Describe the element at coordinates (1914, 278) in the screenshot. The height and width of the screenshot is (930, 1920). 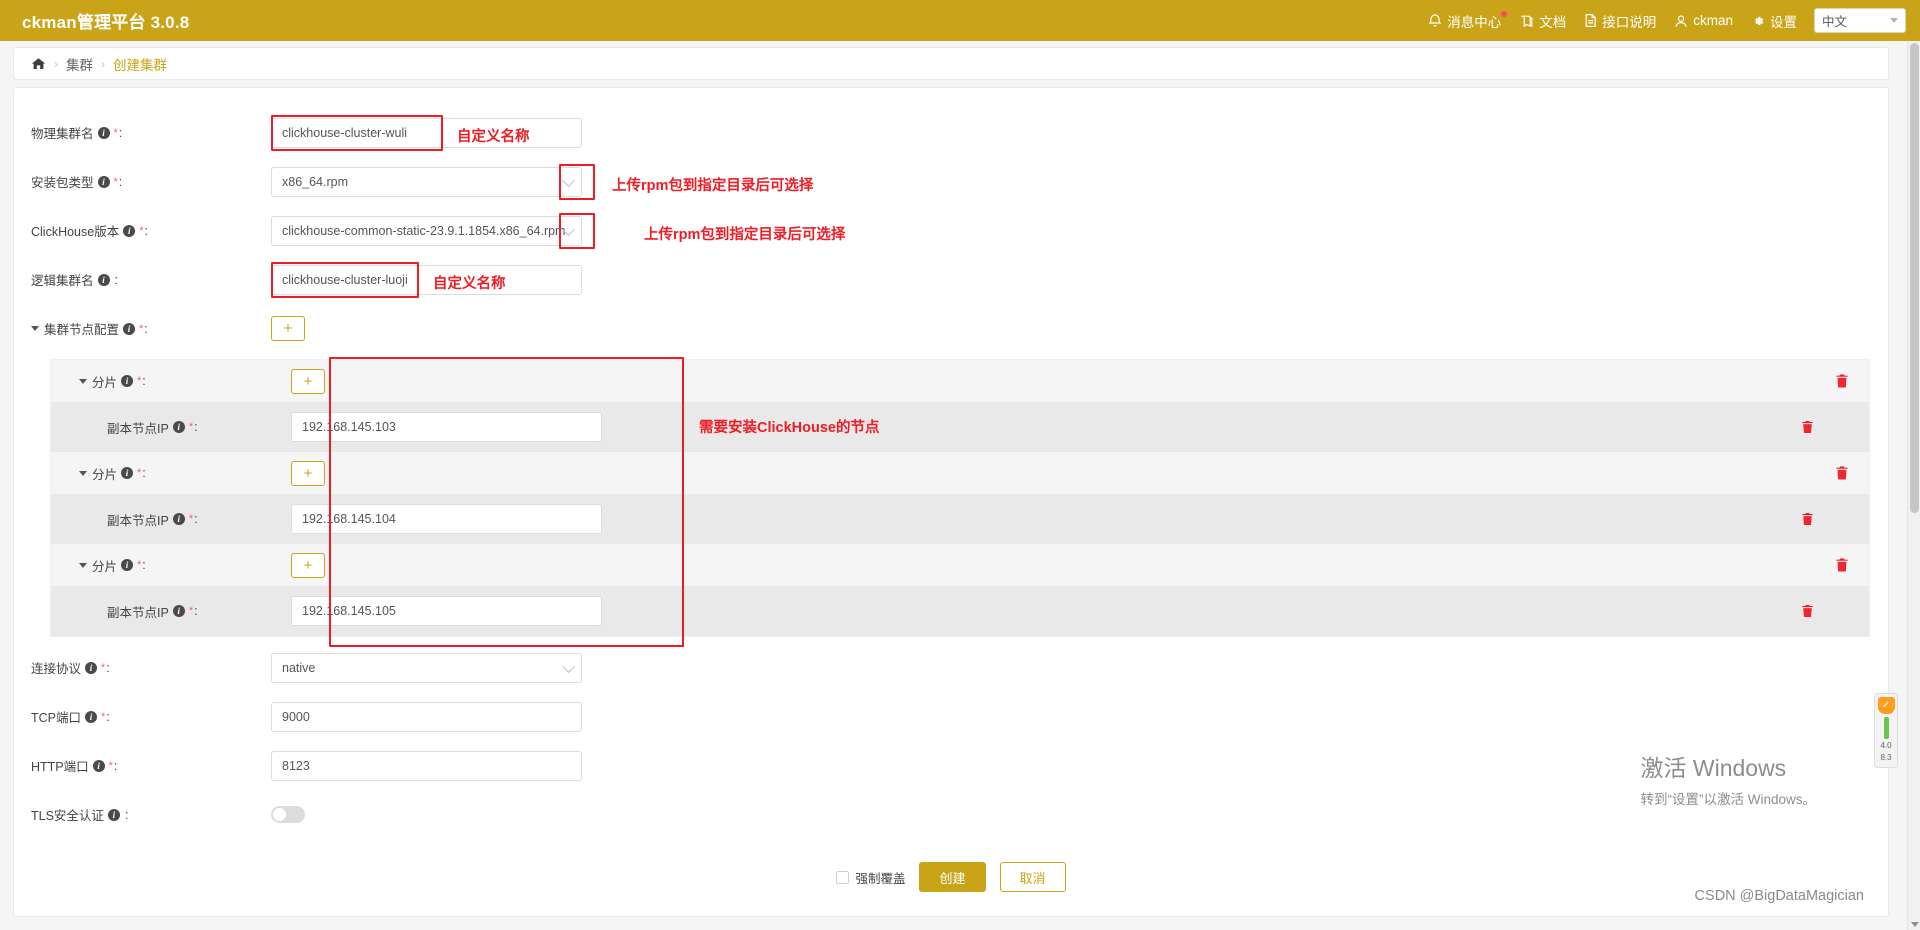
I see `scrollbar-thumb` at that location.